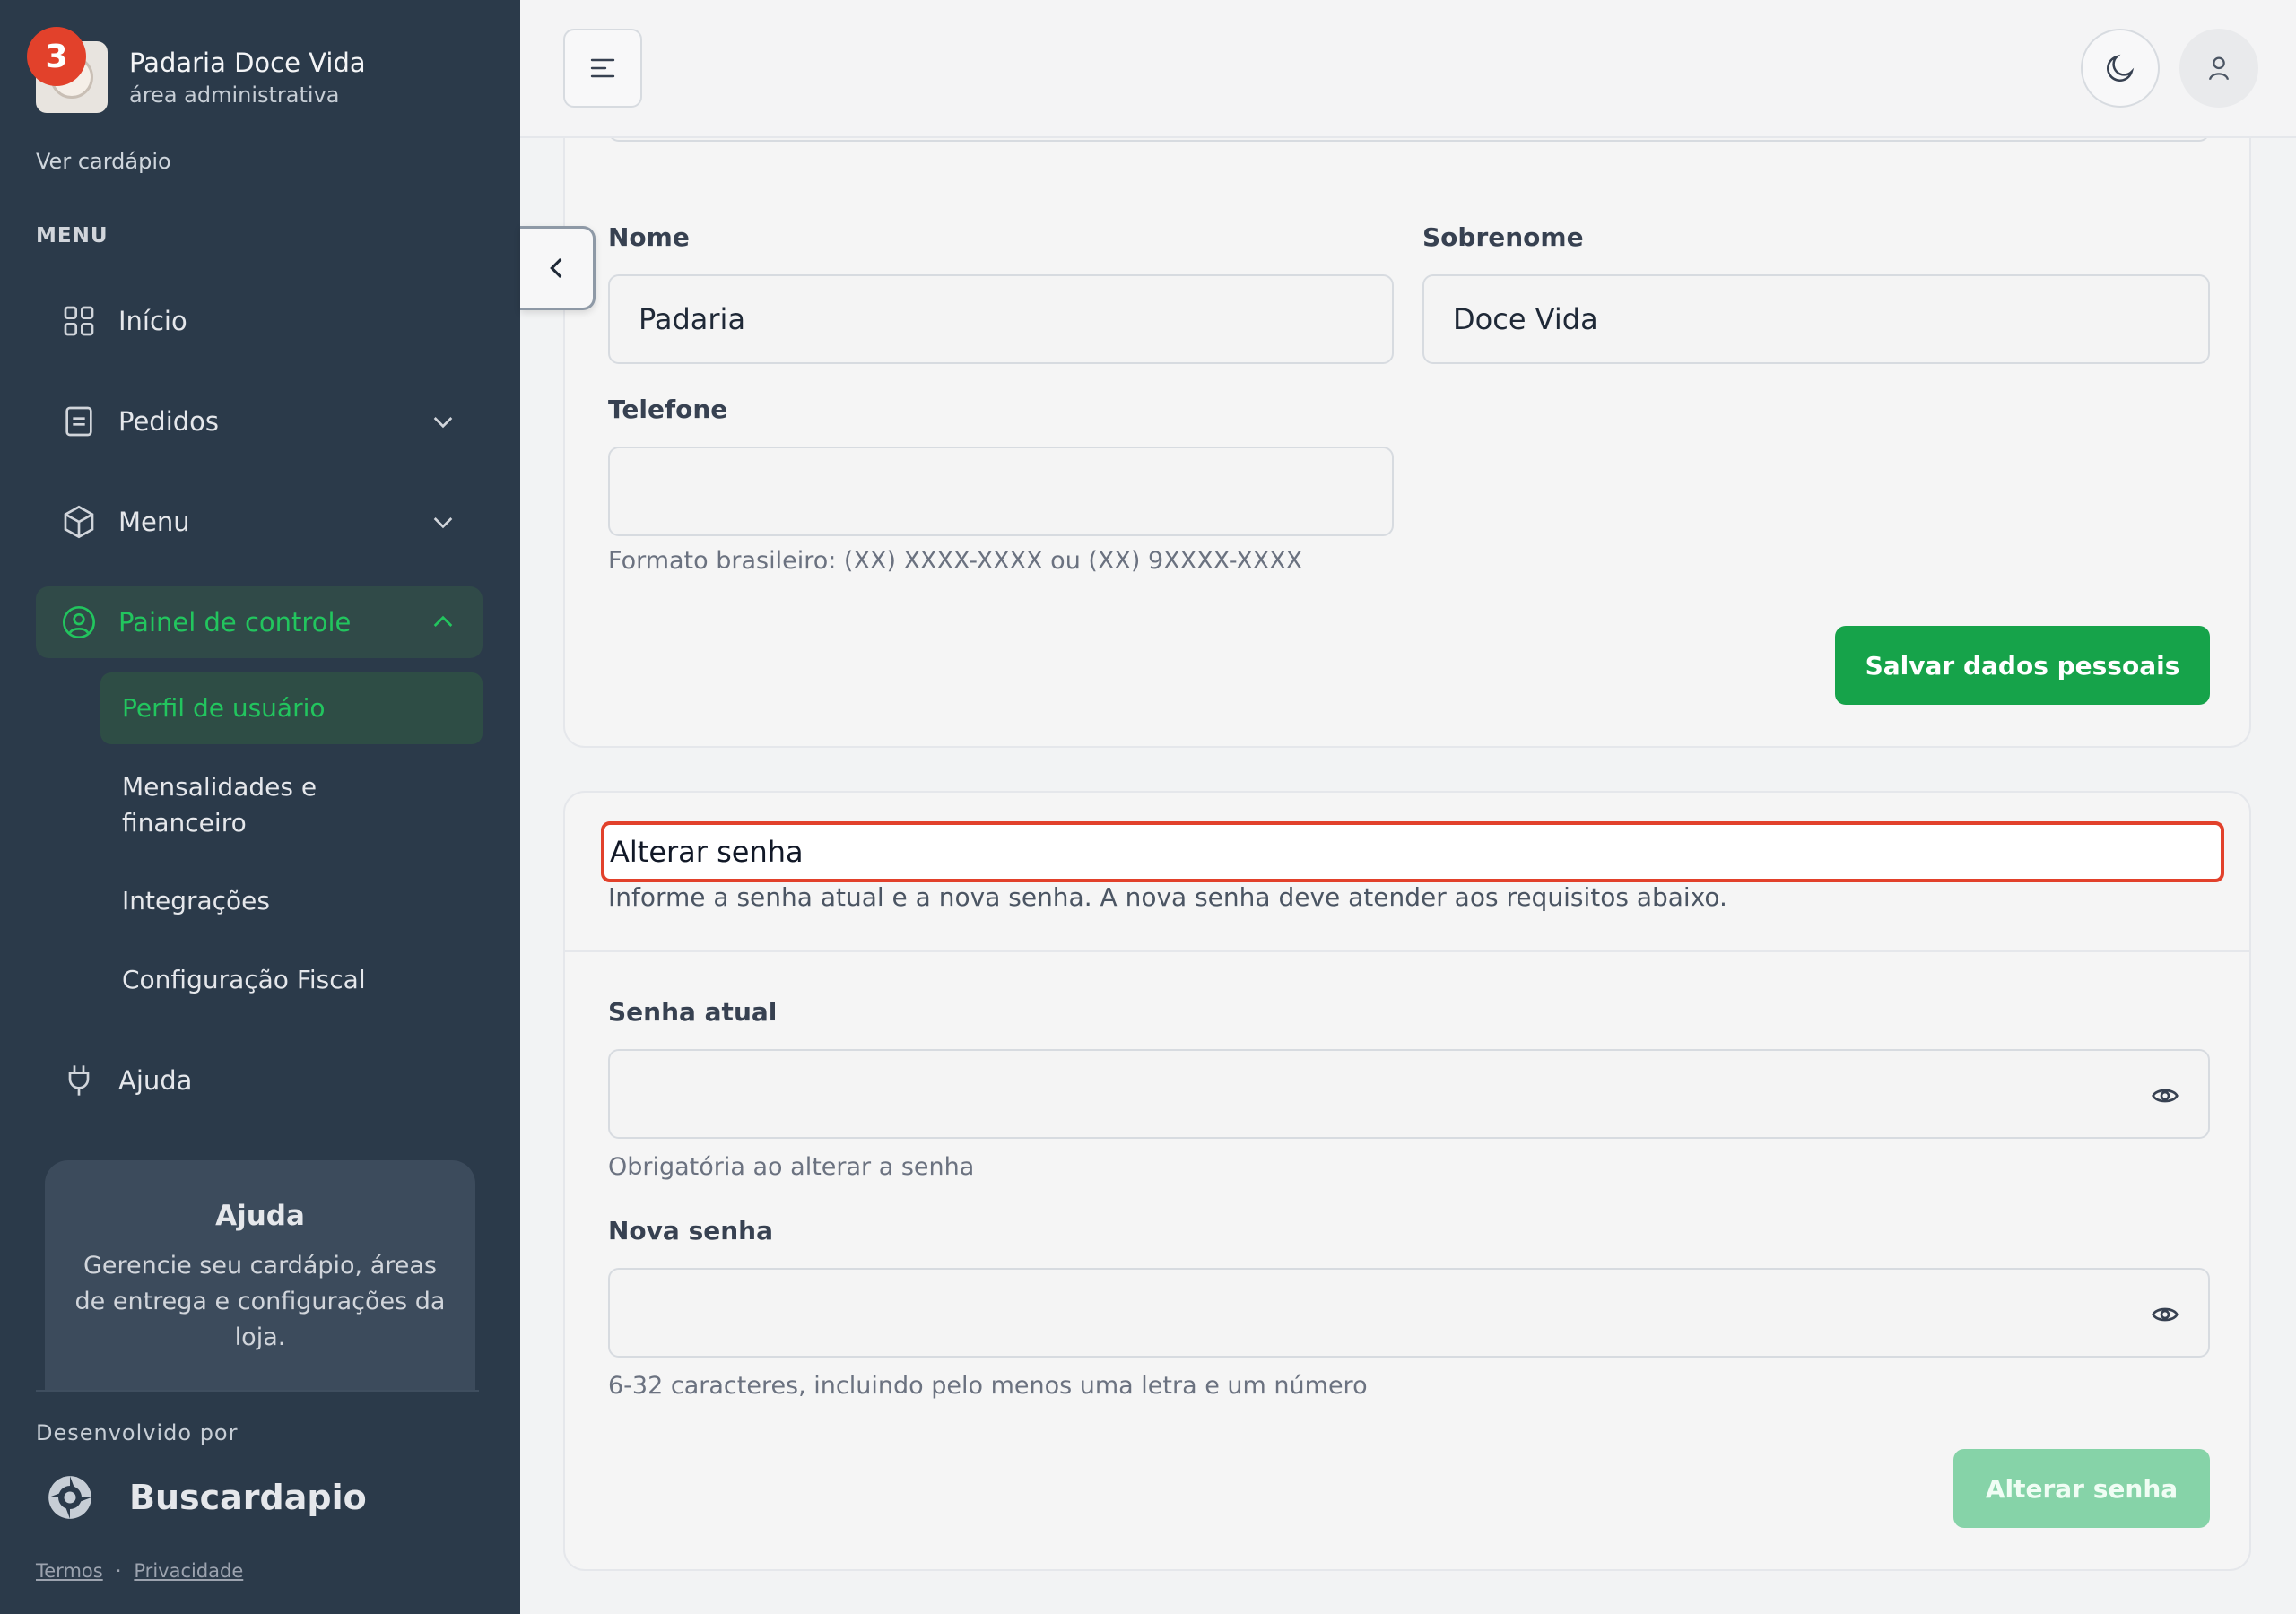  I want to click on current-password-input, so click(1409, 1094).